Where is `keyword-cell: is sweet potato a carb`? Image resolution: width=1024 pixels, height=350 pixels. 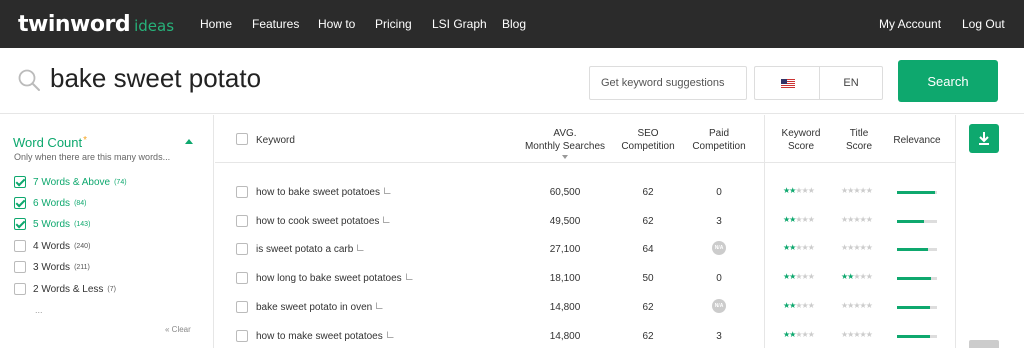
keyword-cell: is sweet potato a carb is located at coordinates (310, 249).